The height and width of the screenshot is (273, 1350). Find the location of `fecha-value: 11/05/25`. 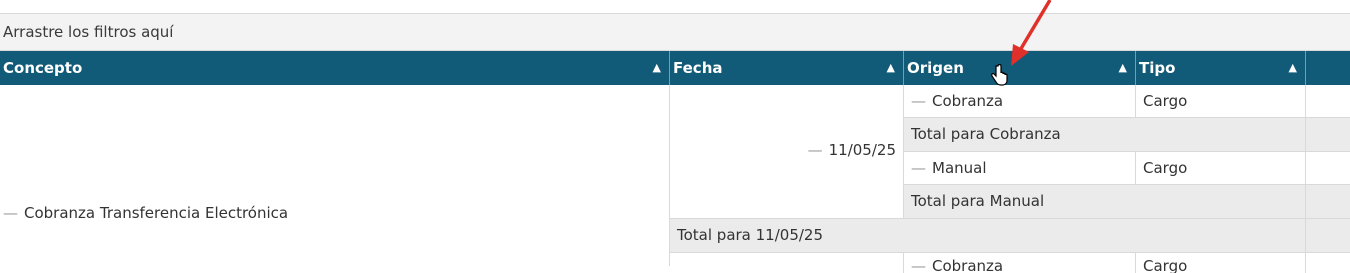

fecha-value: 11/05/25 is located at coordinates (862, 150).